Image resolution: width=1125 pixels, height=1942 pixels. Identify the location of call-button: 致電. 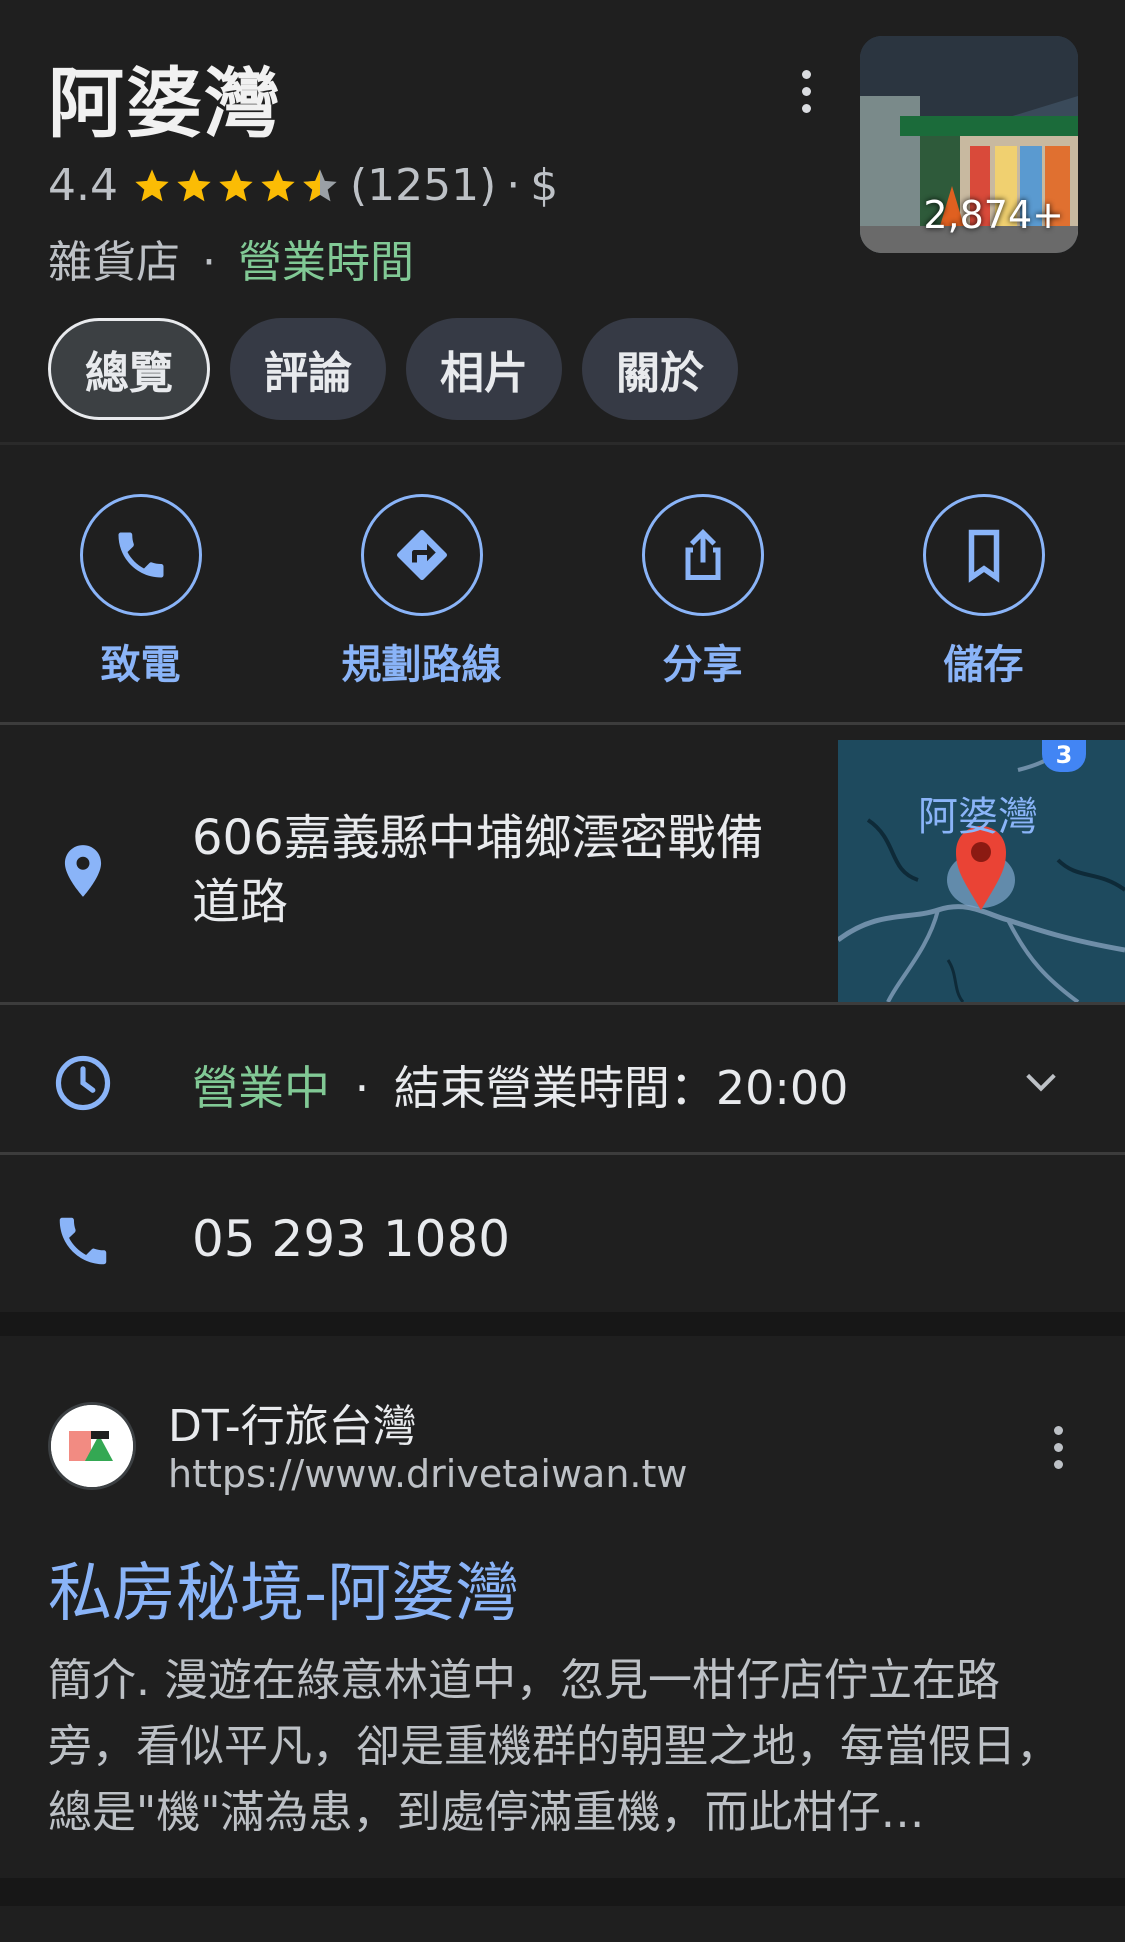
(140, 592).